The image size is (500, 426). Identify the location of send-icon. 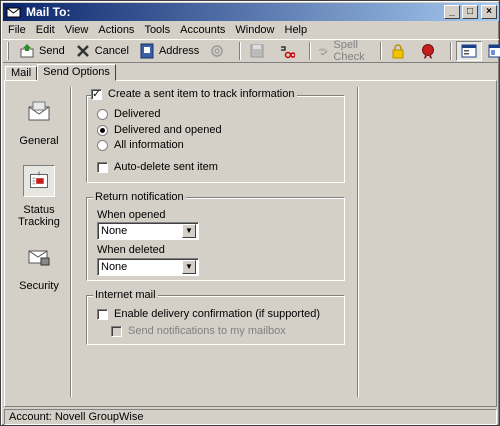
(27, 51).